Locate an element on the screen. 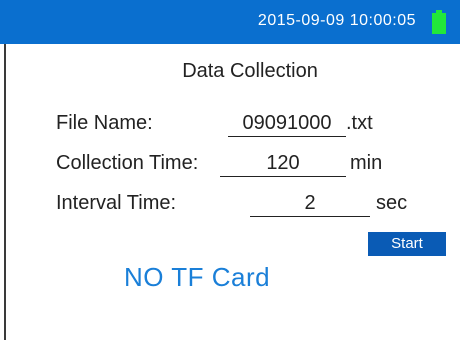  file-name-field: 09091000 is located at coordinates (287, 123).